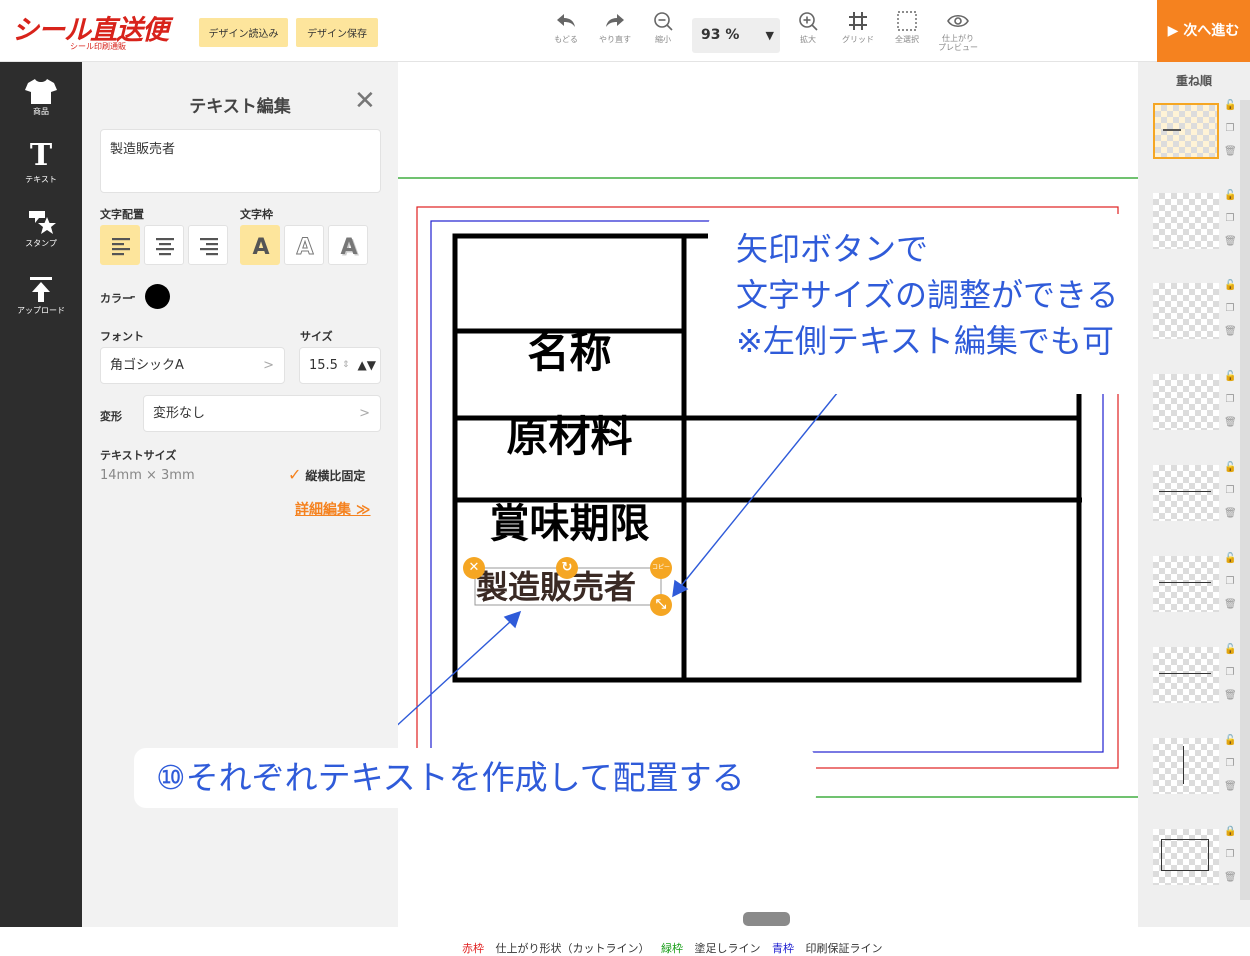 Image resolution: width=1250 pixels, height=956 pixels. I want to click on font-plain-icon: A, so click(260, 247).